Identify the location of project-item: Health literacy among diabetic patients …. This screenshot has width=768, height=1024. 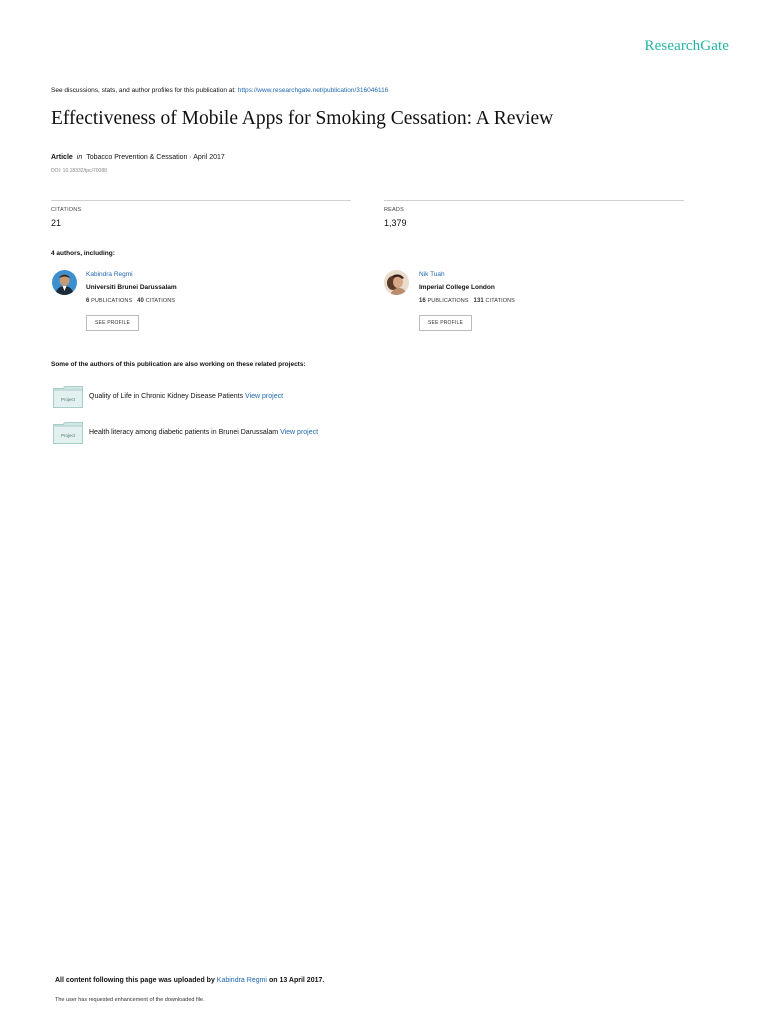
(203, 432).